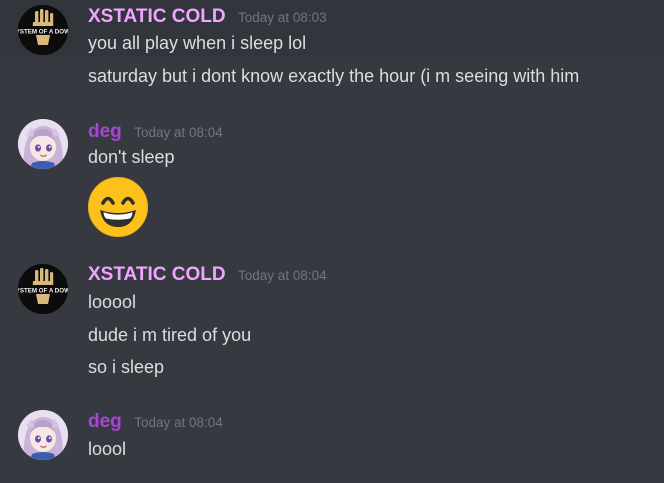  What do you see at coordinates (131, 157) in the screenshot?
I see `message-text: don't sleep` at bounding box center [131, 157].